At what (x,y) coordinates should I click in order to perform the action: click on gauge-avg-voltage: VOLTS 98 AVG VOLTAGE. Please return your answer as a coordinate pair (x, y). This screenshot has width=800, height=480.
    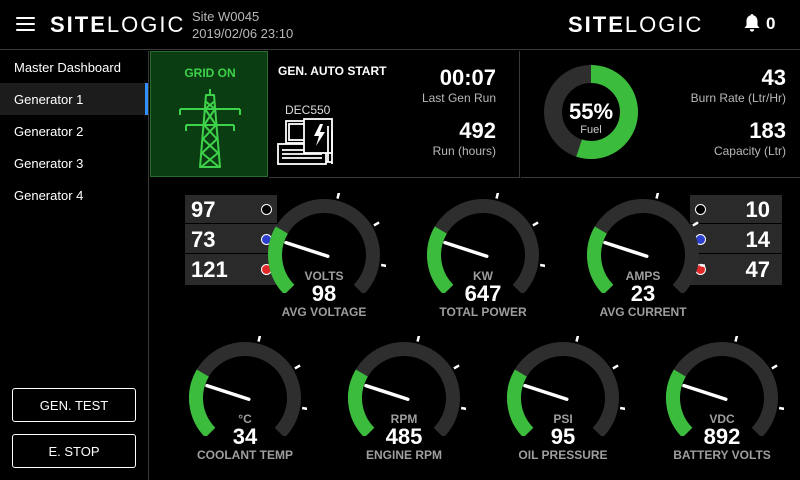
    Looking at the image, I should click on (324, 256).